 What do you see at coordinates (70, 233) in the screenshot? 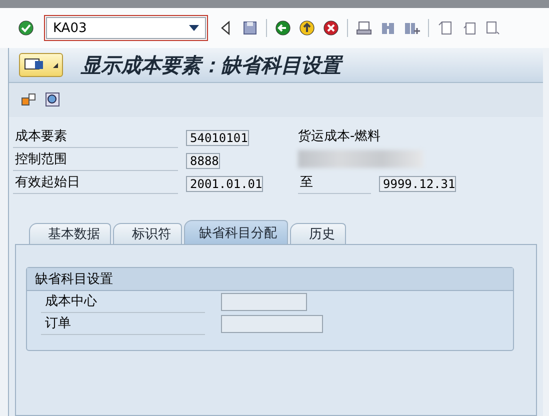
I see `tab: 基本数据` at bounding box center [70, 233].